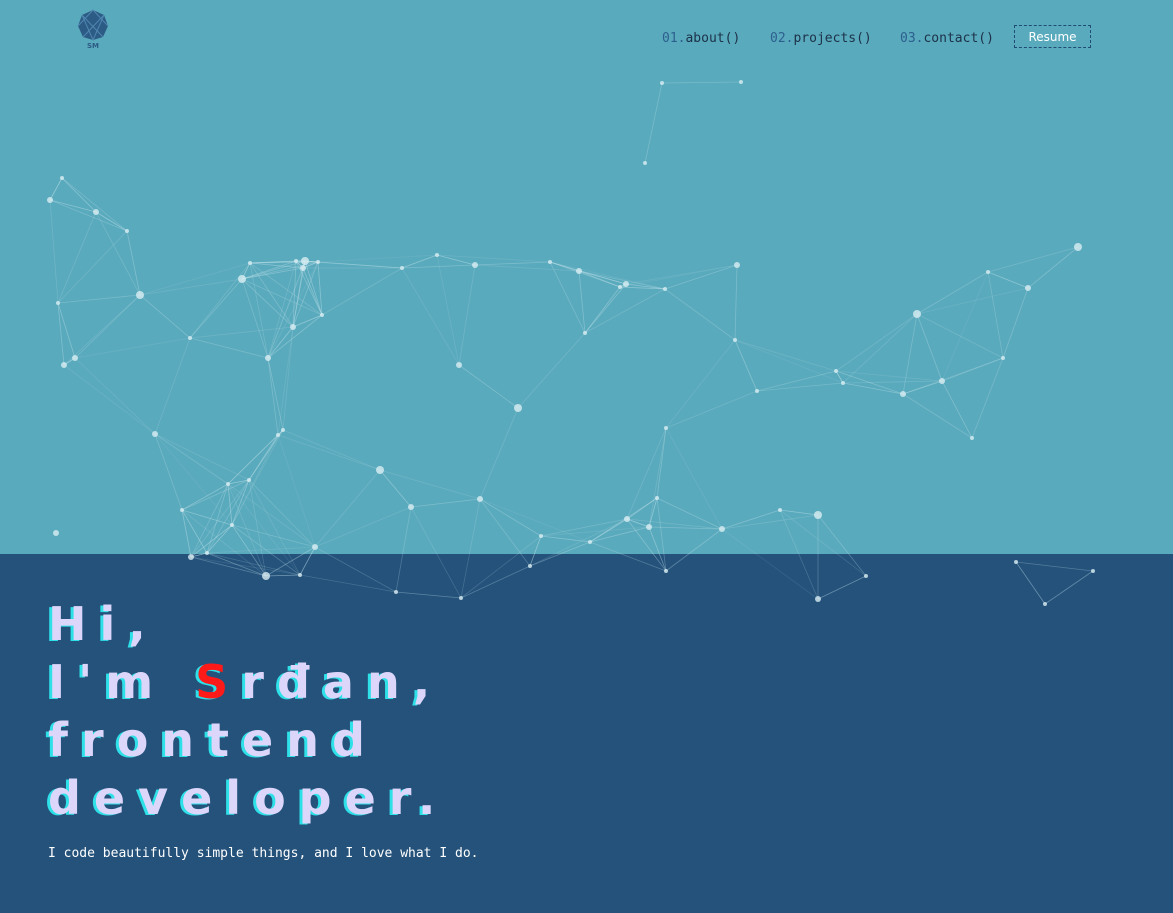  What do you see at coordinates (218, 682) in the screenshot?
I see `hero-name-accent-letter: S` at bounding box center [218, 682].